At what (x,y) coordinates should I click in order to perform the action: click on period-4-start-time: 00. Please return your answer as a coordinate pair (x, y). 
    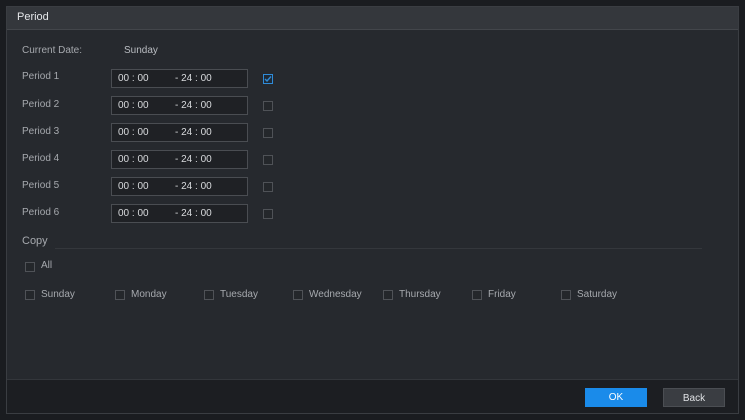
    Looking at the image, I should click on (133, 159).